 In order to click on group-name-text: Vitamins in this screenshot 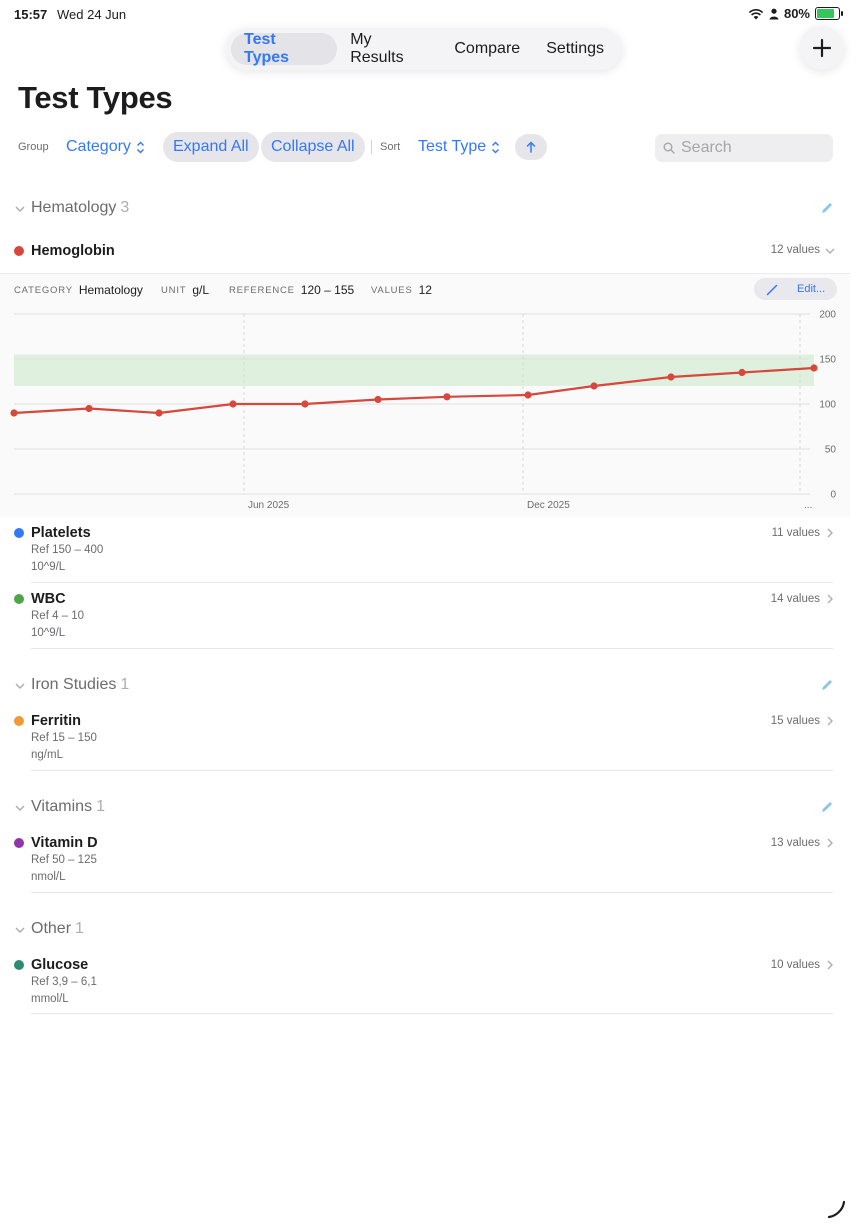, I will do `click(62, 806)`.